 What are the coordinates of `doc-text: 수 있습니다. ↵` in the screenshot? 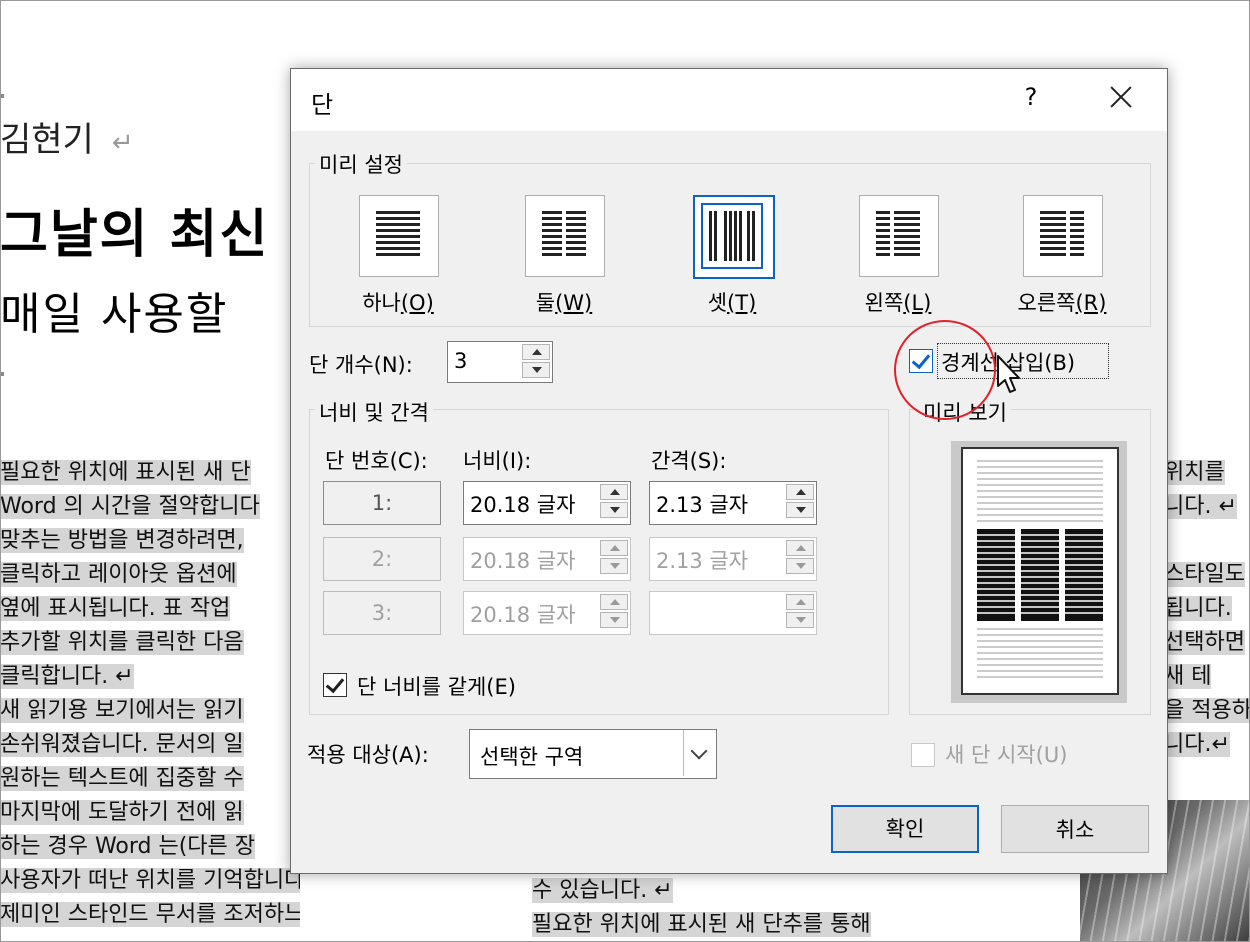 It's located at (602, 890).